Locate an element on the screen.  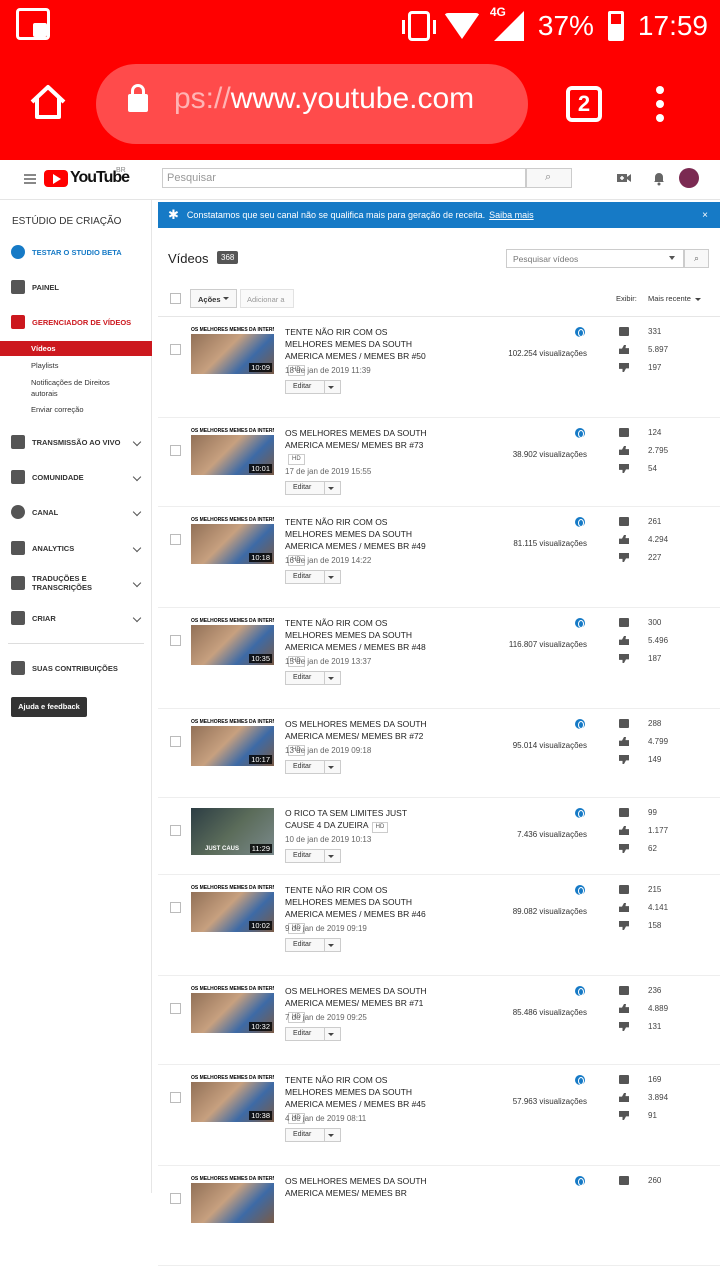
address-bar: ps://www.youtube.com is located at coordinates (312, 104).